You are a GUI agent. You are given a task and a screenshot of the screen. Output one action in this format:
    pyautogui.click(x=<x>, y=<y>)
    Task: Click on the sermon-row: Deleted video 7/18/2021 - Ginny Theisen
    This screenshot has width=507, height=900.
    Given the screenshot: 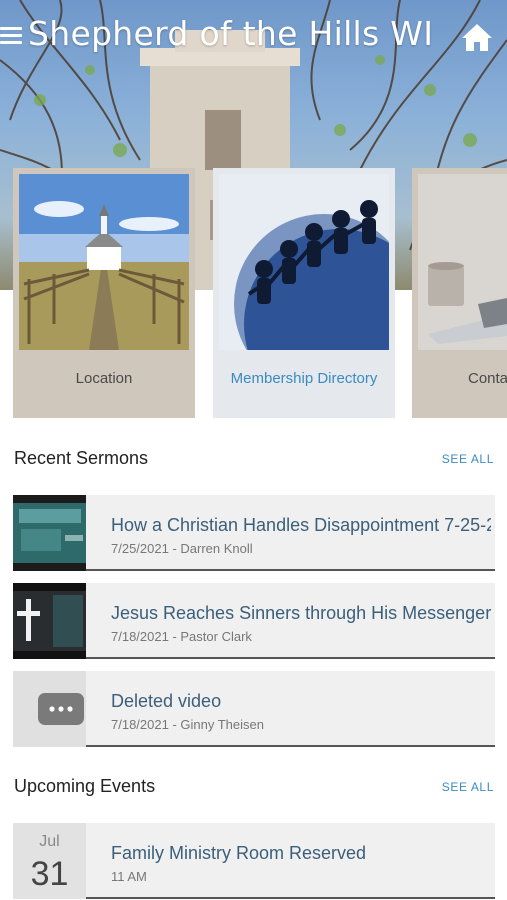 What is the action you would take?
    pyautogui.click(x=254, y=709)
    